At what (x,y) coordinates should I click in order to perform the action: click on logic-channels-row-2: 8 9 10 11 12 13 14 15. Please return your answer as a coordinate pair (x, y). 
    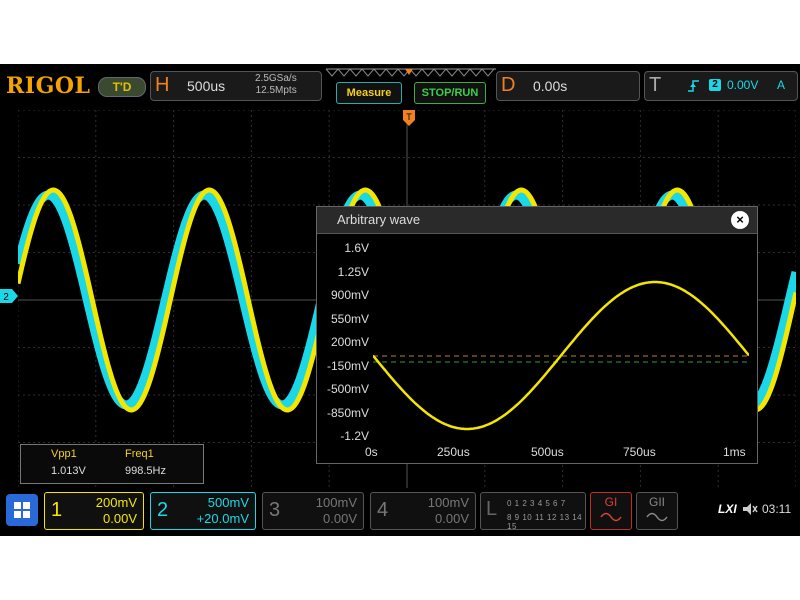
    Looking at the image, I should click on (545, 522).